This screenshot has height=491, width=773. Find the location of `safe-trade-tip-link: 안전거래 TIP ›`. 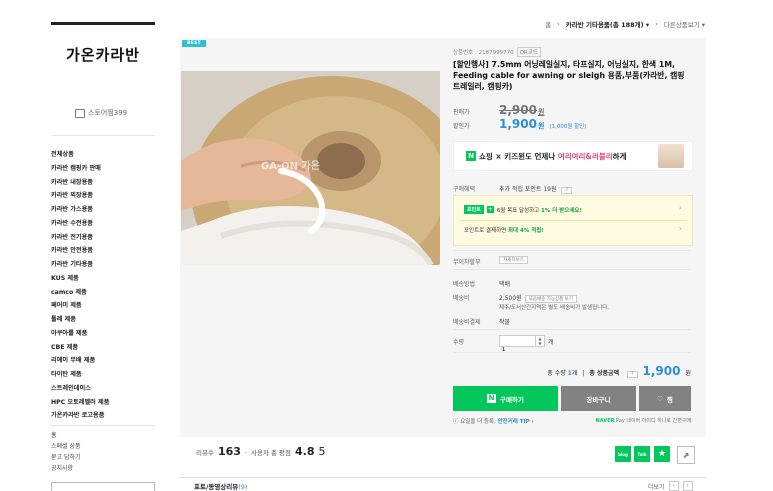

safe-trade-tip-link: 안전거래 TIP › is located at coordinates (516, 422).